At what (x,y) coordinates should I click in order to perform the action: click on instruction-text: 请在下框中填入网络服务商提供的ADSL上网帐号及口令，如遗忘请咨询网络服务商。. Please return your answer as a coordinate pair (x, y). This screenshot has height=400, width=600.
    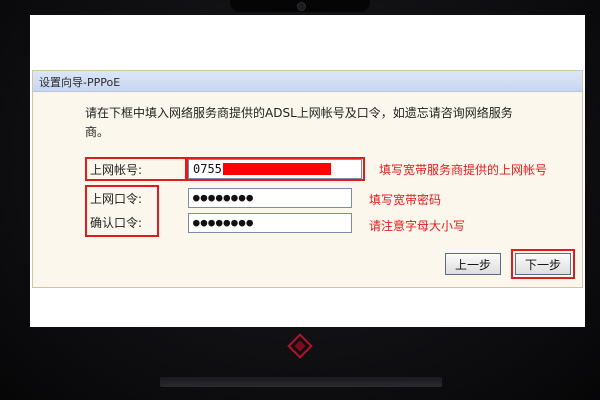
    Looking at the image, I should click on (299, 122).